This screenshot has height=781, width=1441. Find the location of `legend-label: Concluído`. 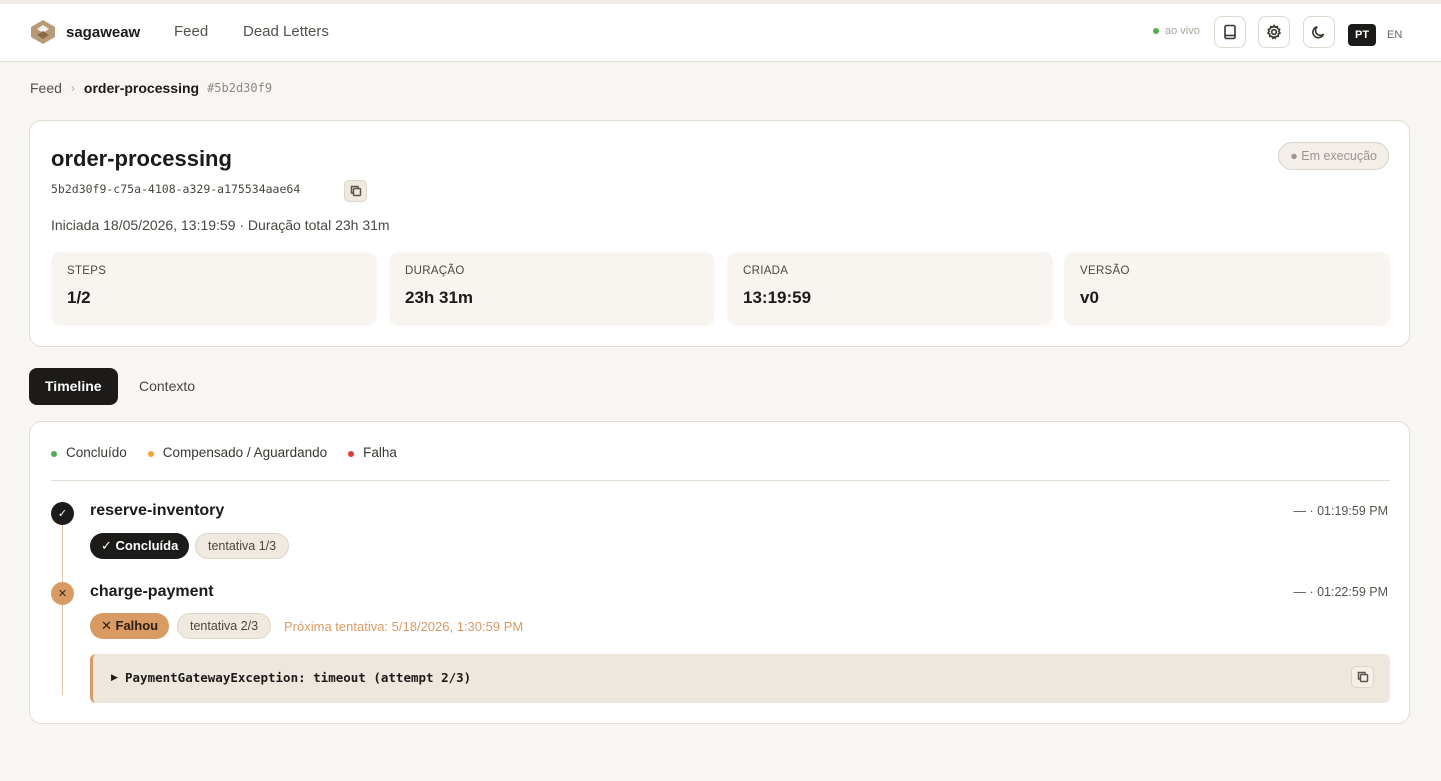

legend-label: Concluído is located at coordinates (96, 452).